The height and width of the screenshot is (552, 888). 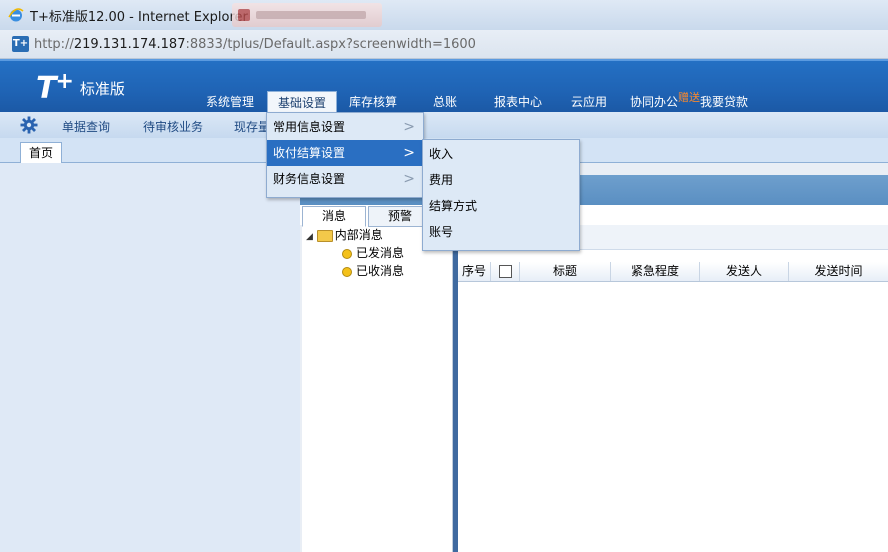 I want to click on nav-loan-label: 我要贷款, so click(x=724, y=102).